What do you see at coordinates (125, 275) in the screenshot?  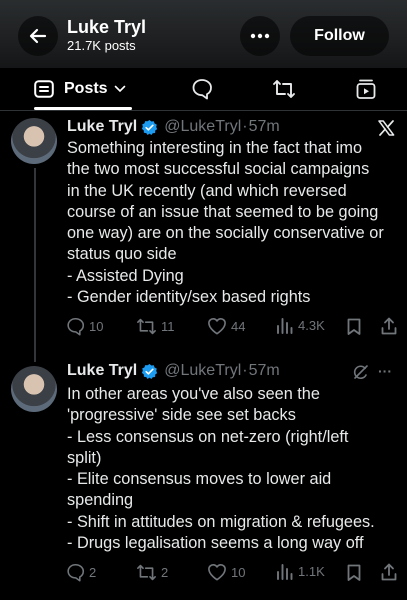 I see `post-line: - Assisted Dying` at bounding box center [125, 275].